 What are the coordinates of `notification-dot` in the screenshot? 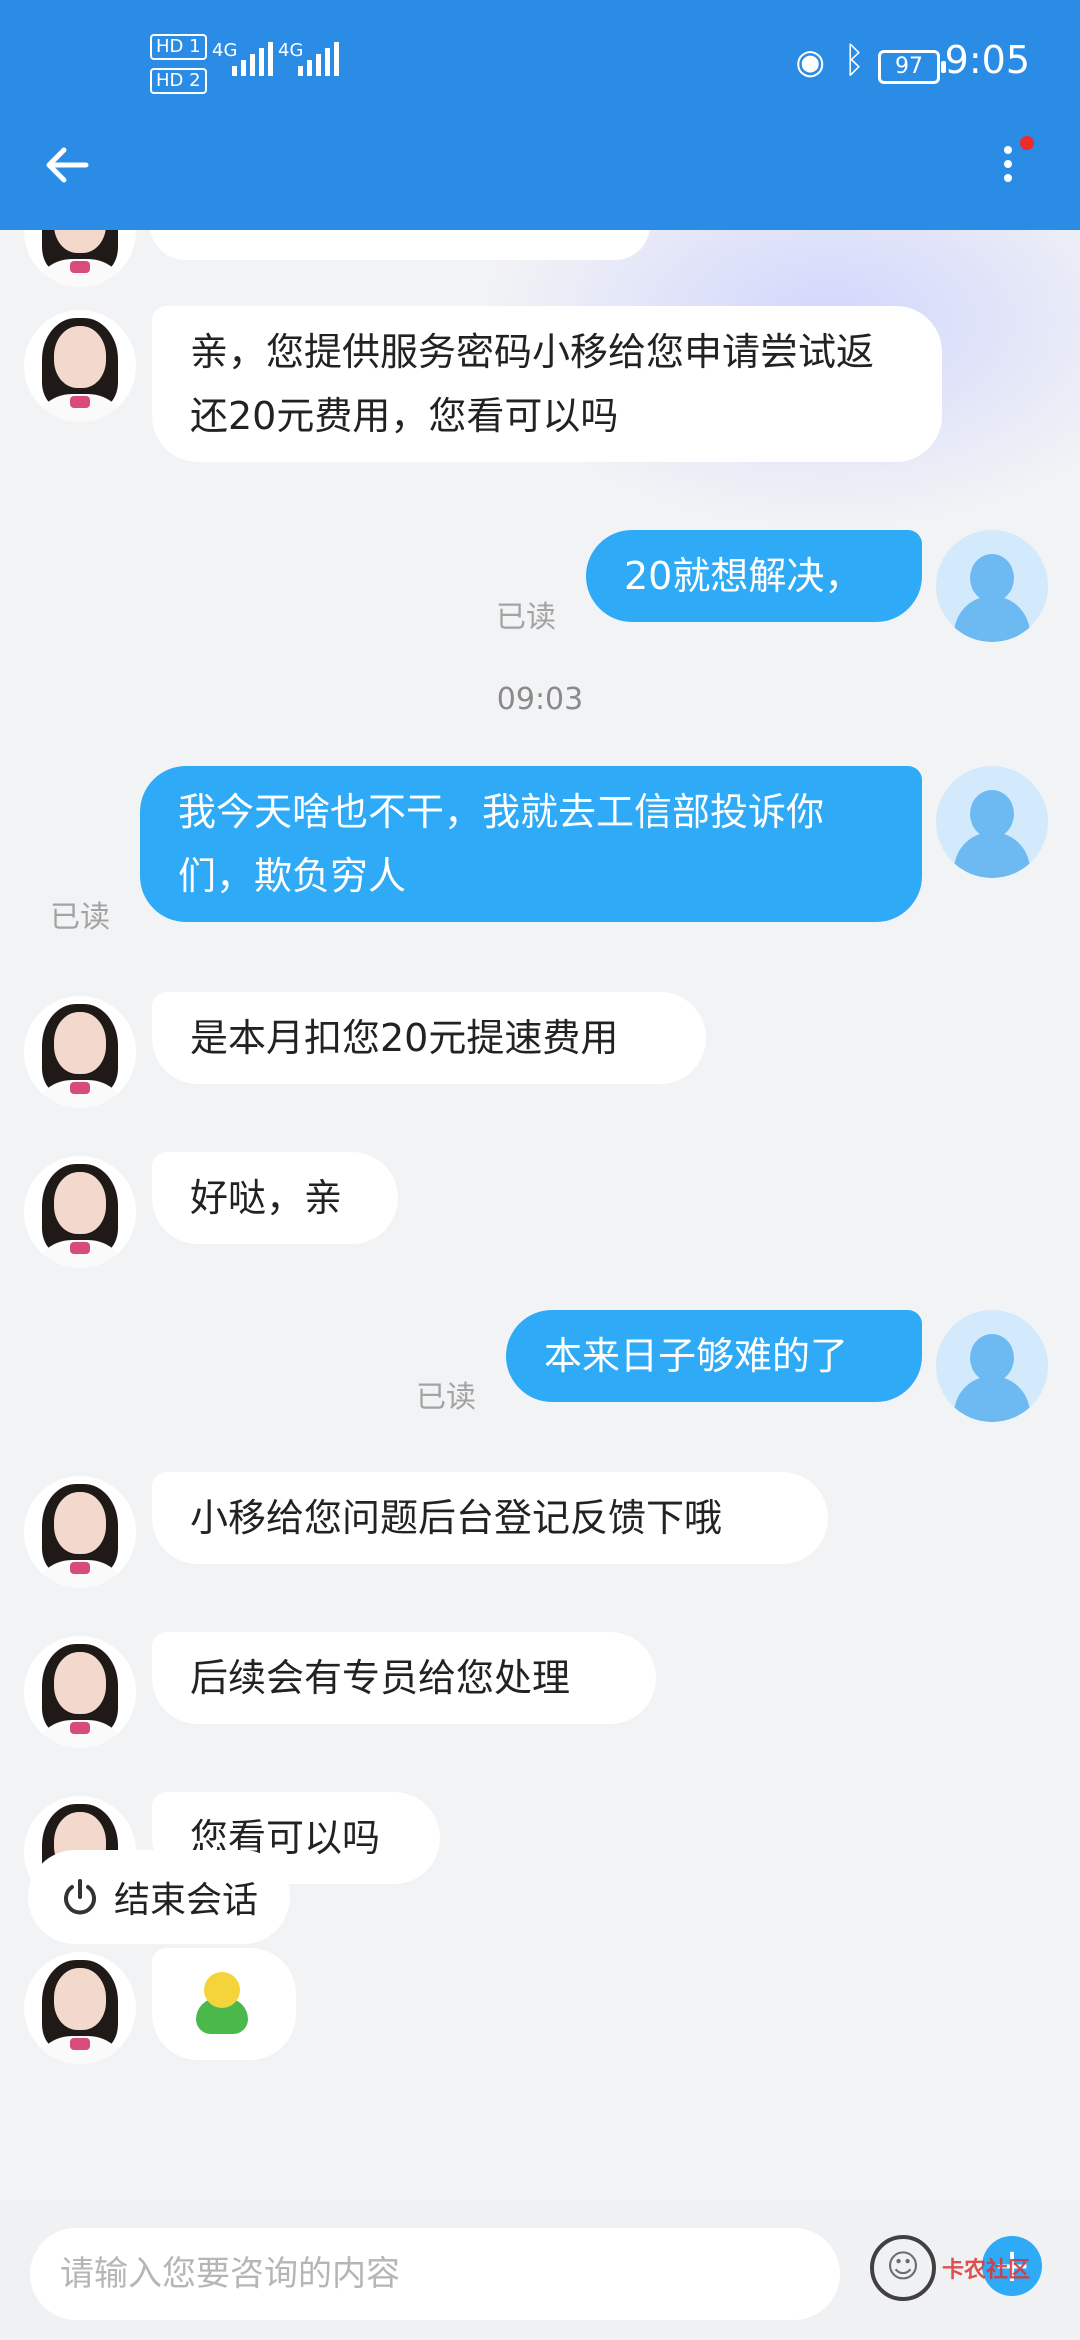 It's located at (1027, 143).